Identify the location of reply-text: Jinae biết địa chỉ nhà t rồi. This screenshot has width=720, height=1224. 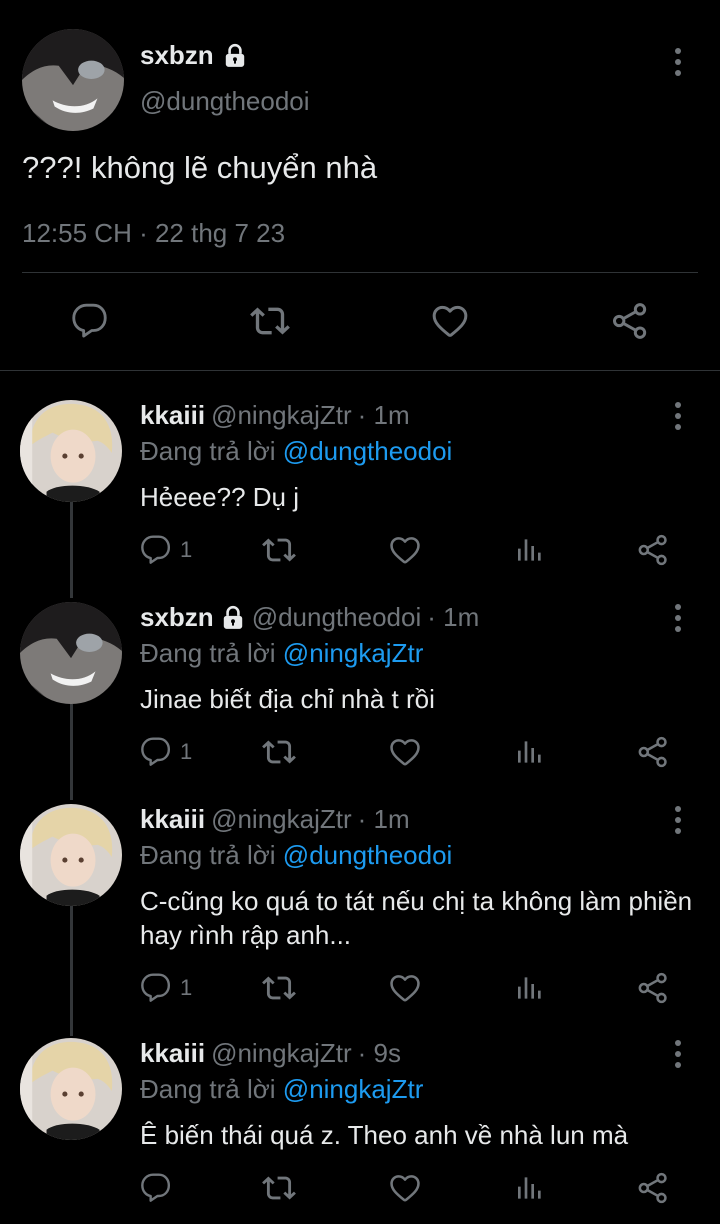
(287, 699).